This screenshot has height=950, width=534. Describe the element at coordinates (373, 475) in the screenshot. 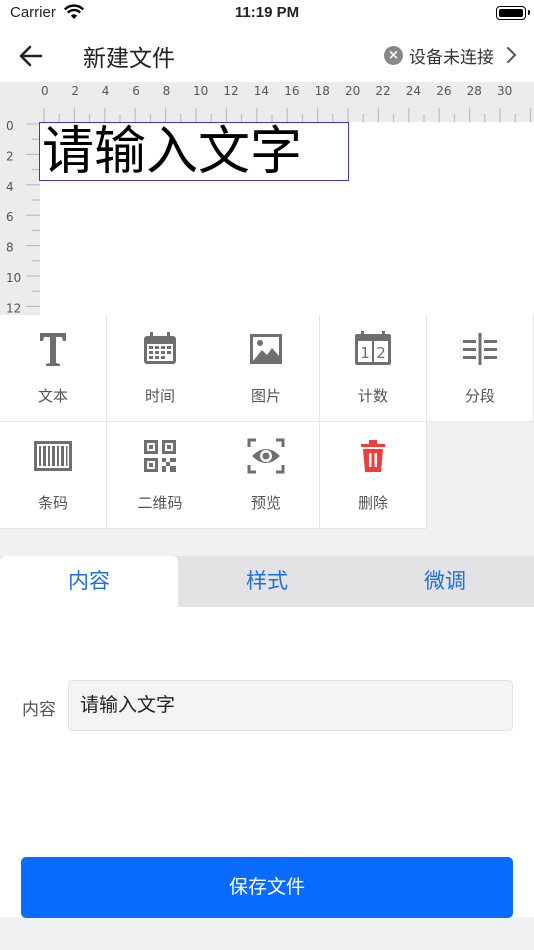

I see `tool-delete: 删除` at that location.